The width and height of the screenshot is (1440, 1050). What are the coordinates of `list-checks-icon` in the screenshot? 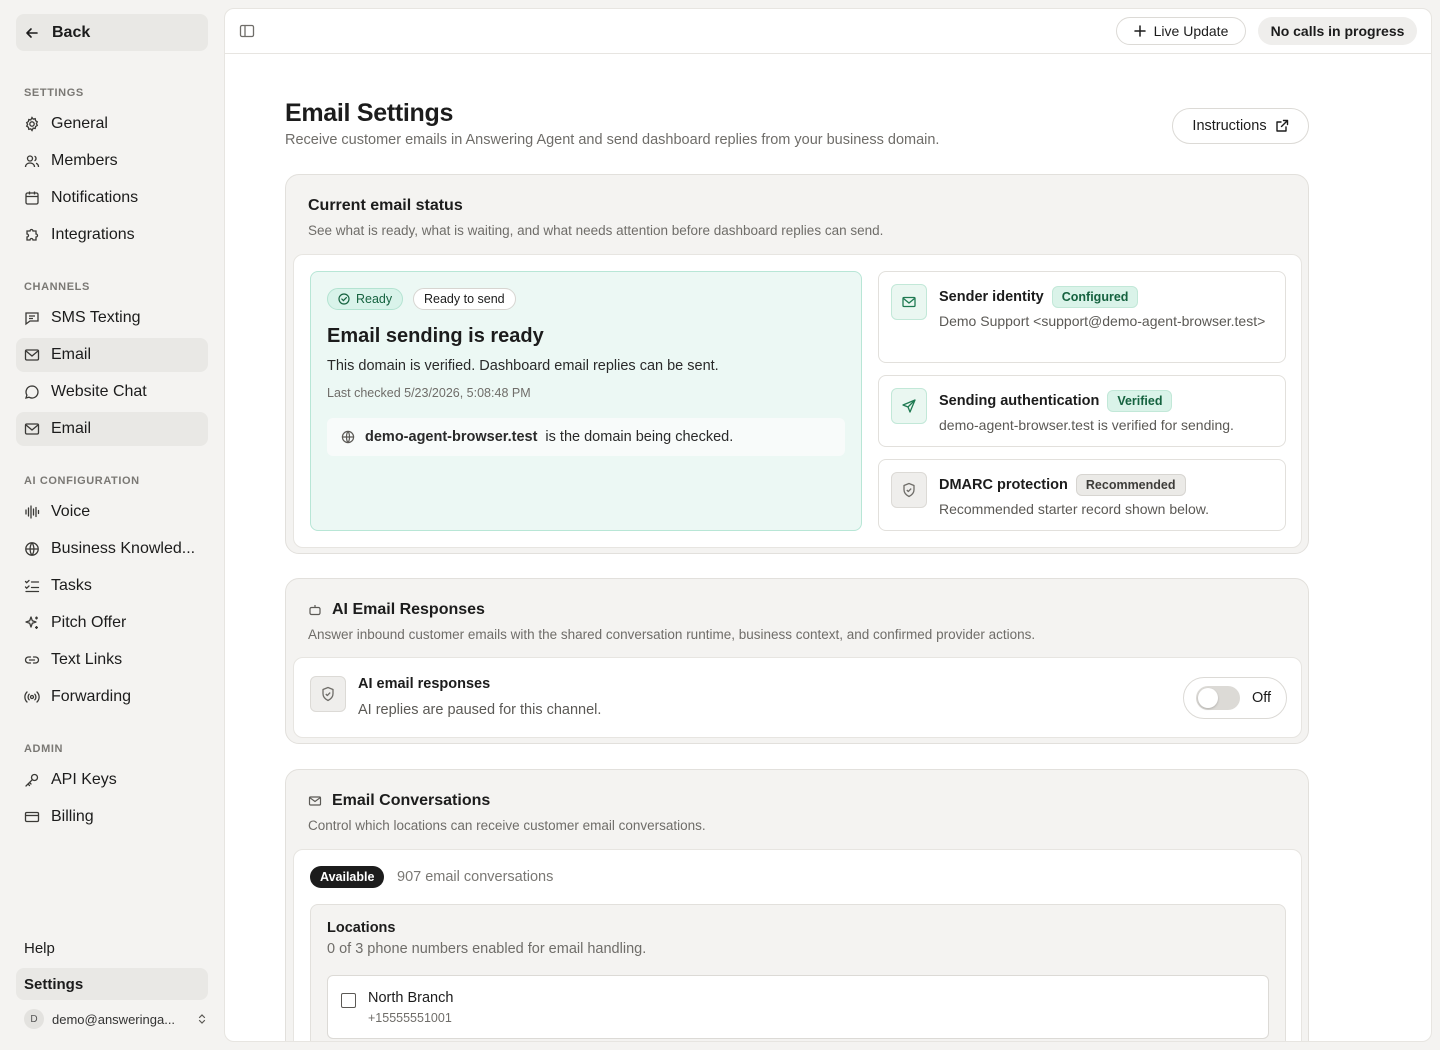 It's located at (32, 586).